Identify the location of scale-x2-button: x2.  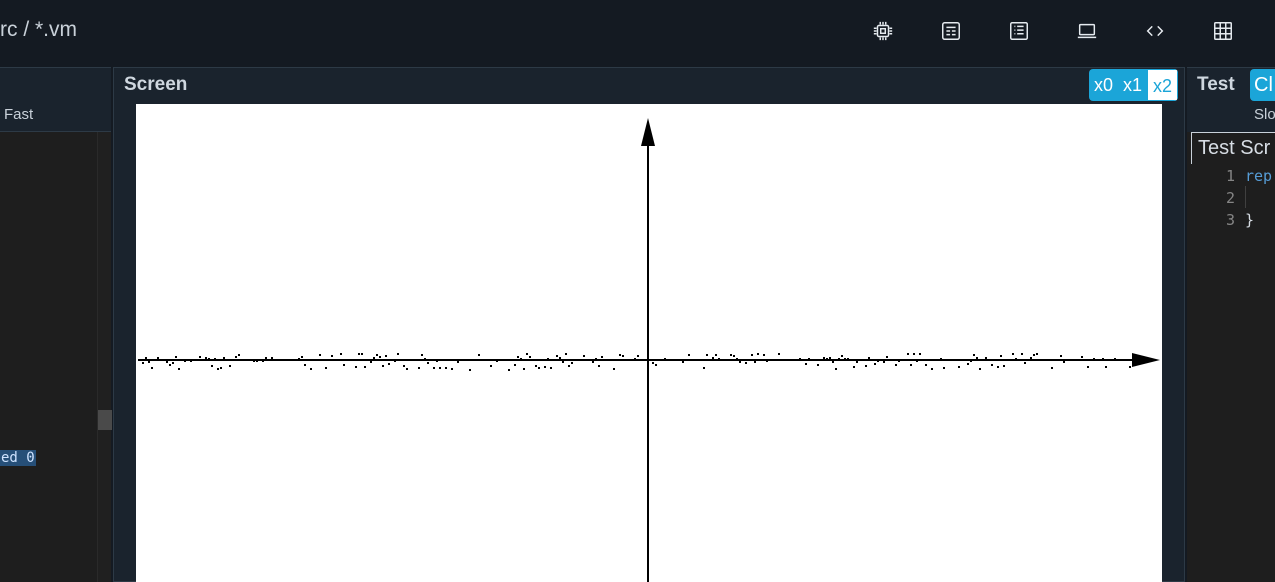
(1163, 85).